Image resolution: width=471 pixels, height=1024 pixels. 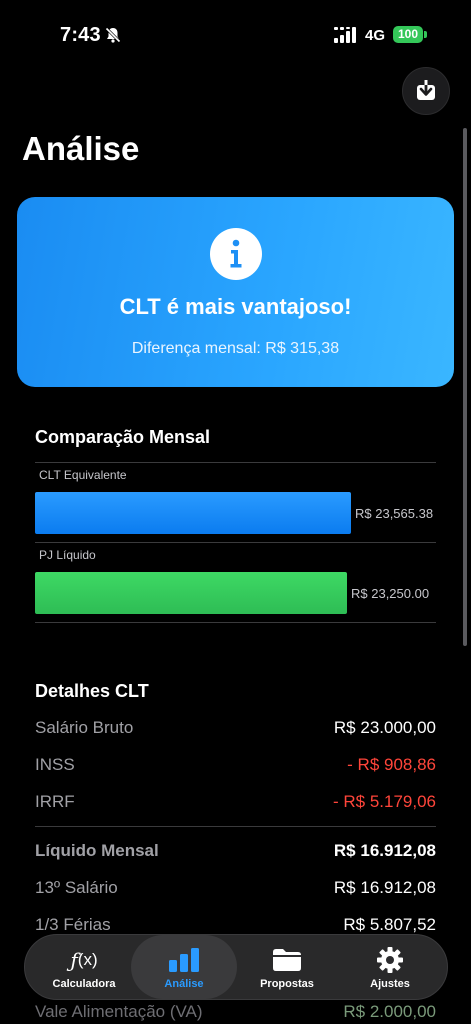 I want to click on bar-label-pj: PJ Líquido, so click(x=67, y=555).